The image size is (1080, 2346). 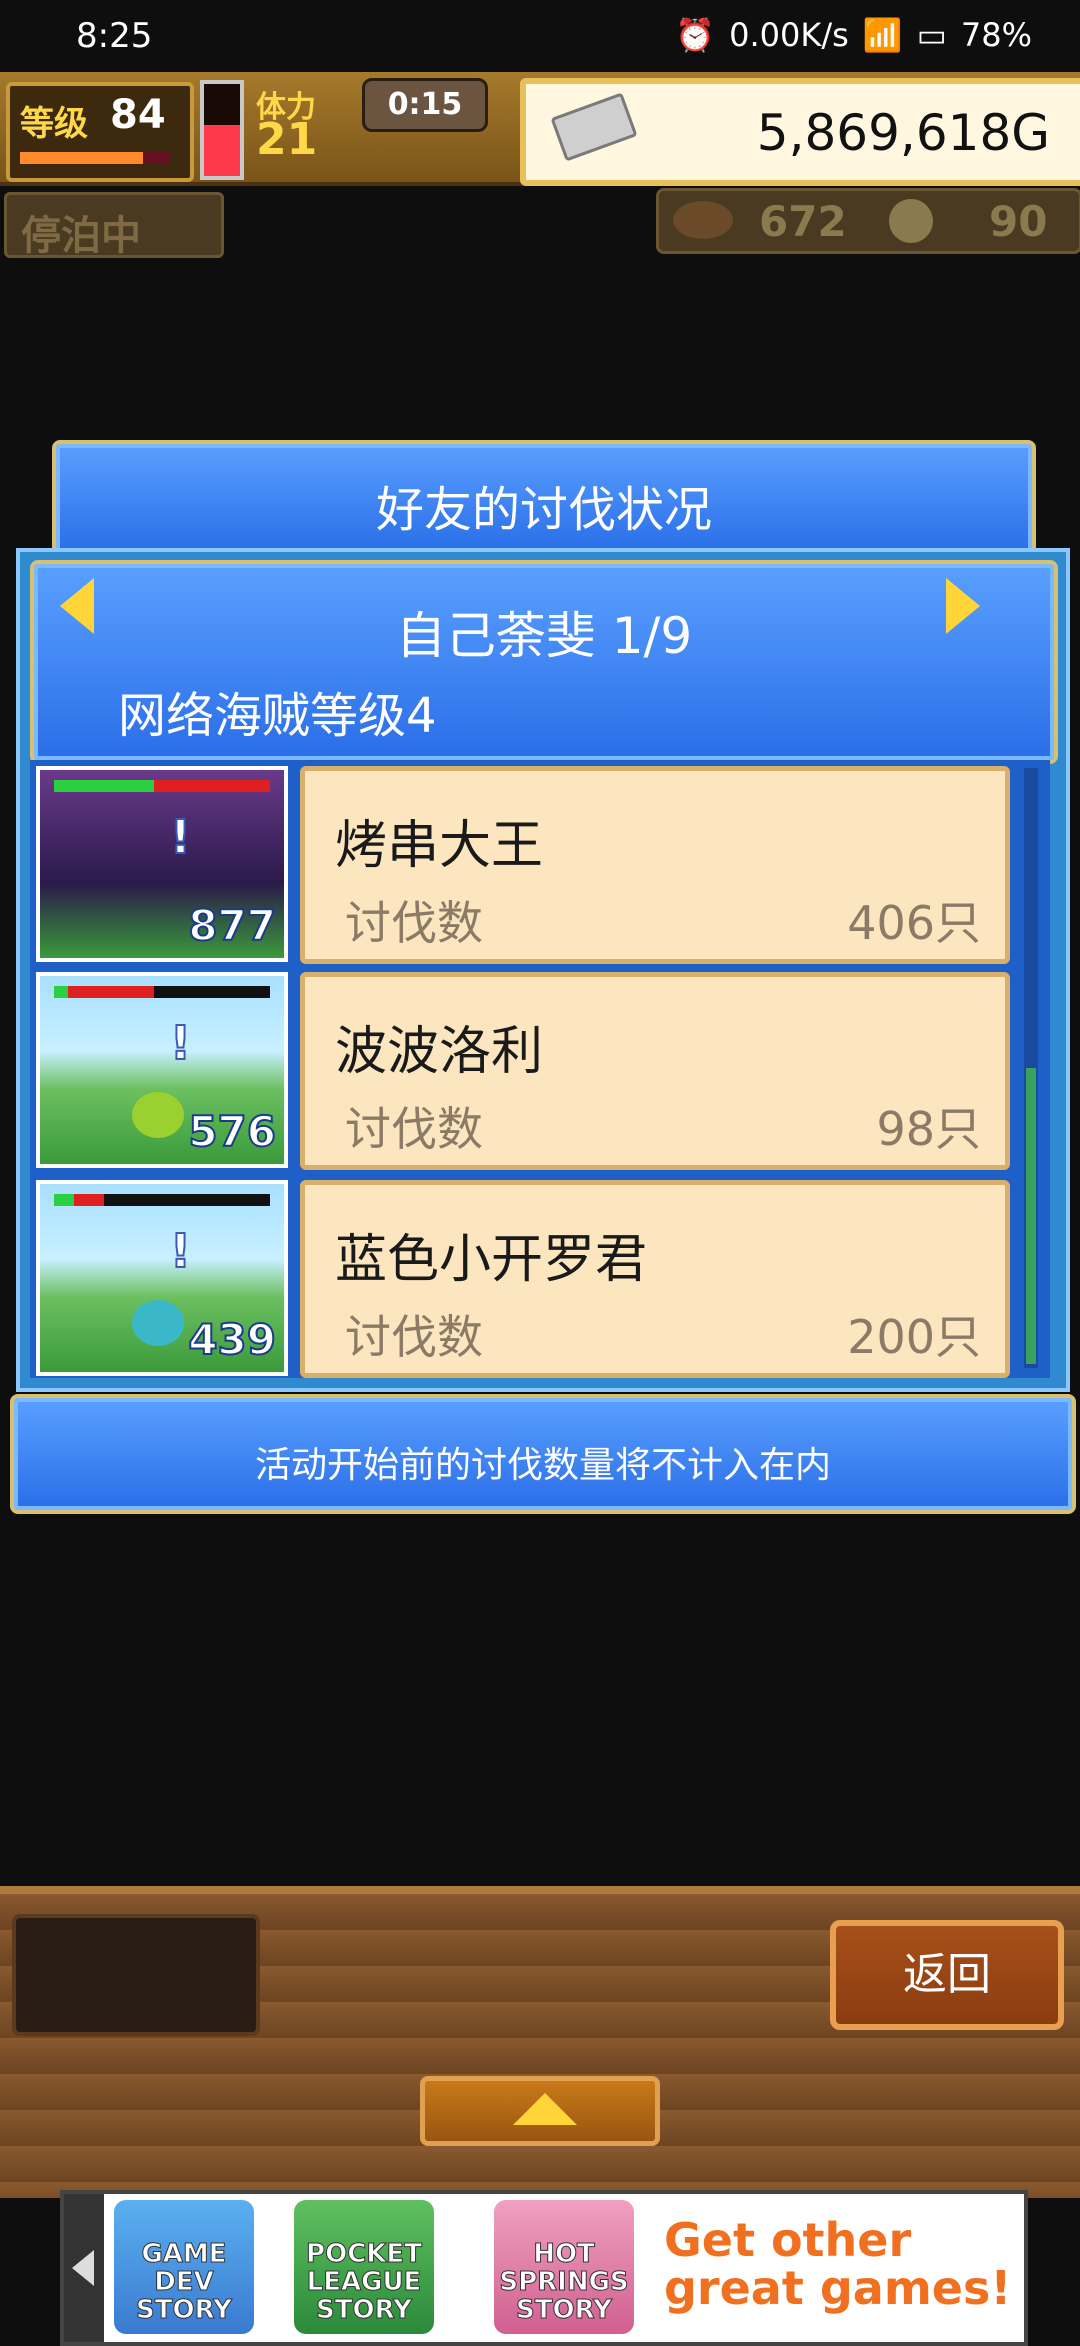 What do you see at coordinates (277, 716) in the screenshot?
I see `pirate-level: 网络海贼等级4` at bounding box center [277, 716].